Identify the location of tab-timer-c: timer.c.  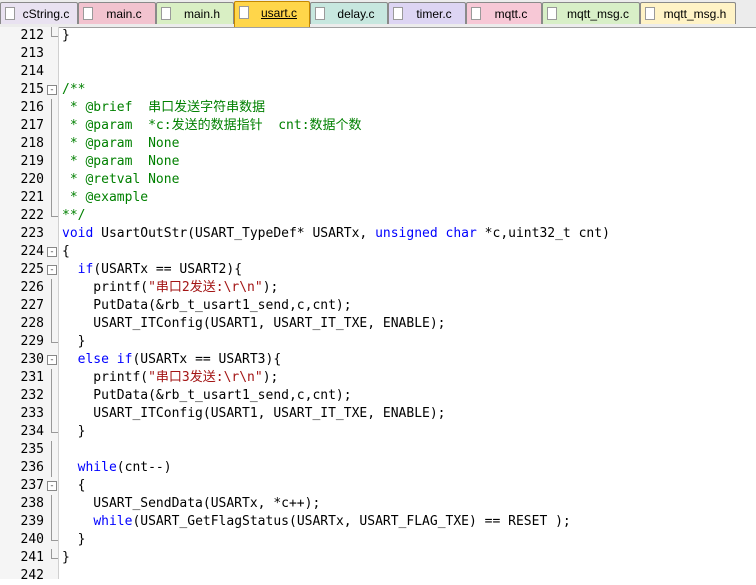
(427, 13).